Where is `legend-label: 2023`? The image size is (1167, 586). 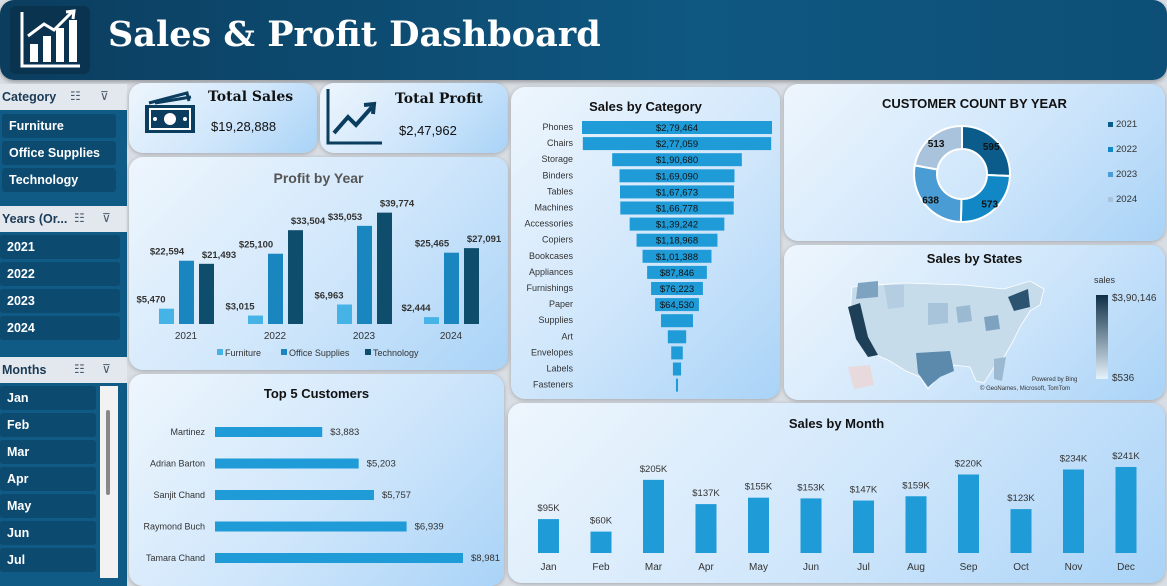
legend-label: 2023 is located at coordinates (1126, 174).